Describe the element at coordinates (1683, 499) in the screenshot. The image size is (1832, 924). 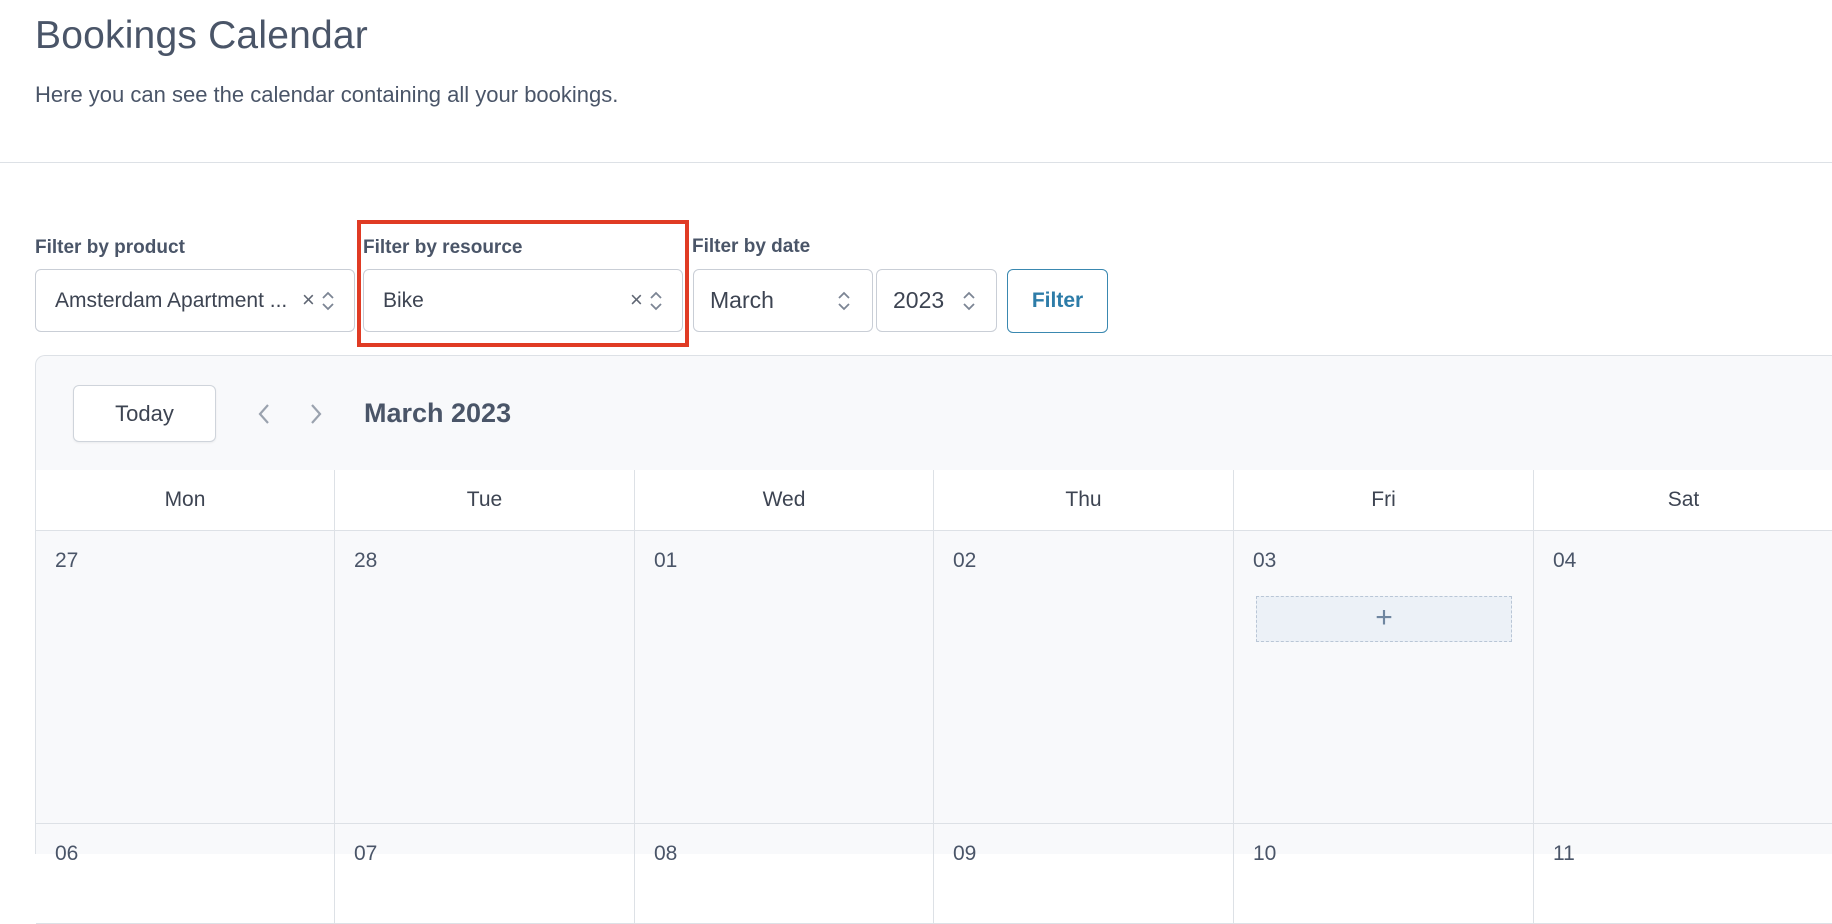
I see `weekday-sat: Sat` at that location.